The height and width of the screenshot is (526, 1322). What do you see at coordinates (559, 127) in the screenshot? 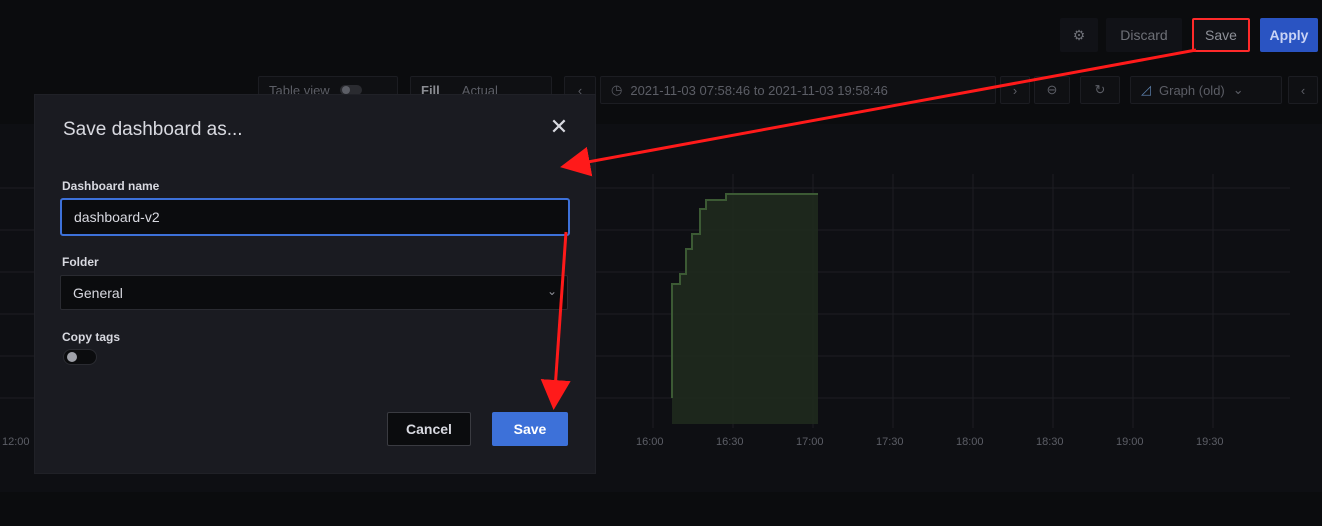
I see `close-icon: ✕` at bounding box center [559, 127].